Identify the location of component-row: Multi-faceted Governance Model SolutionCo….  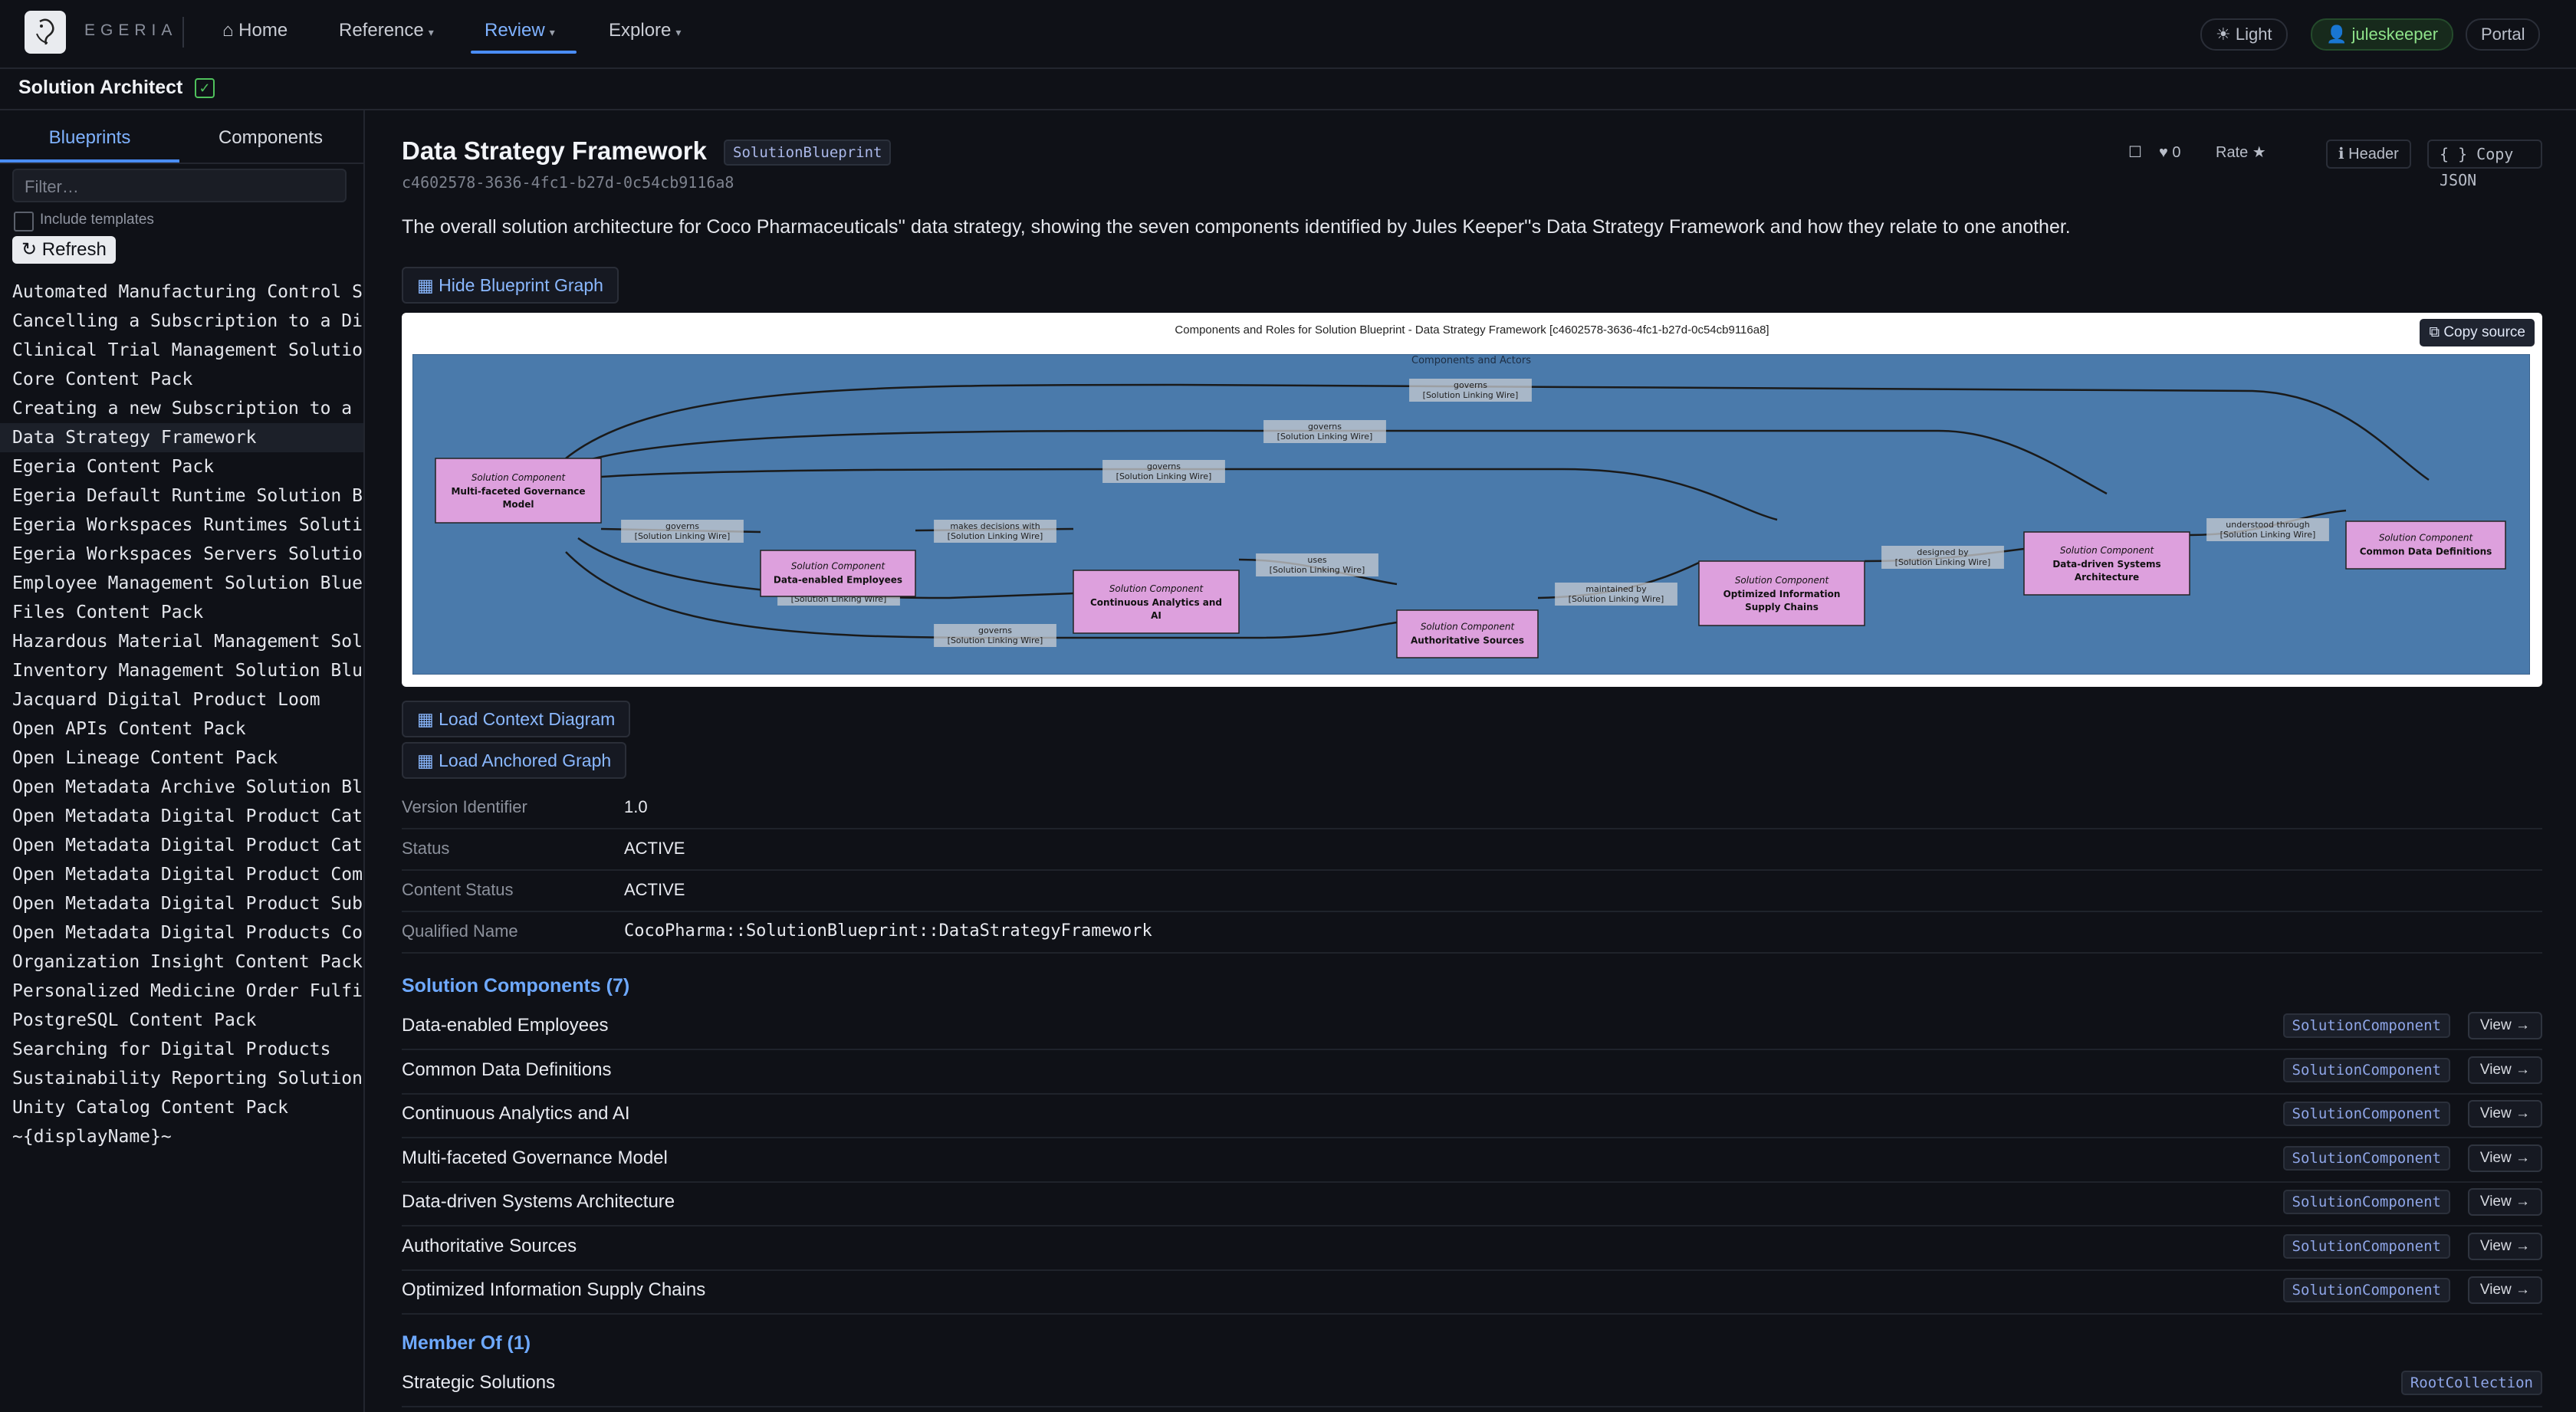
(1472, 1160).